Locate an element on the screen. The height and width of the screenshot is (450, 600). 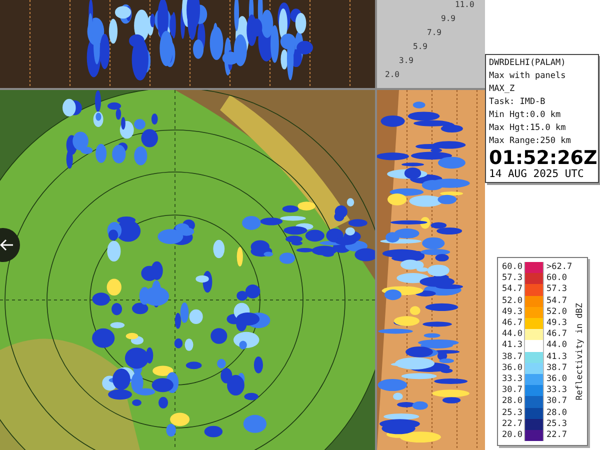
height-label: 7.9 is located at coordinates (434, 32).